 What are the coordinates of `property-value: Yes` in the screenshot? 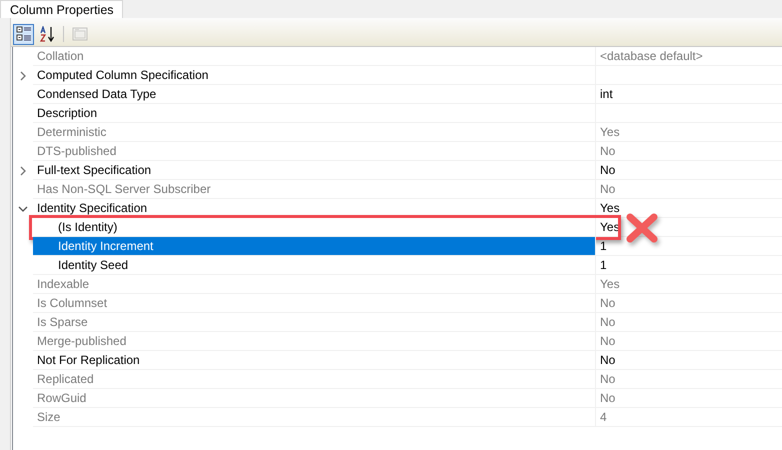 It's located at (689, 208).